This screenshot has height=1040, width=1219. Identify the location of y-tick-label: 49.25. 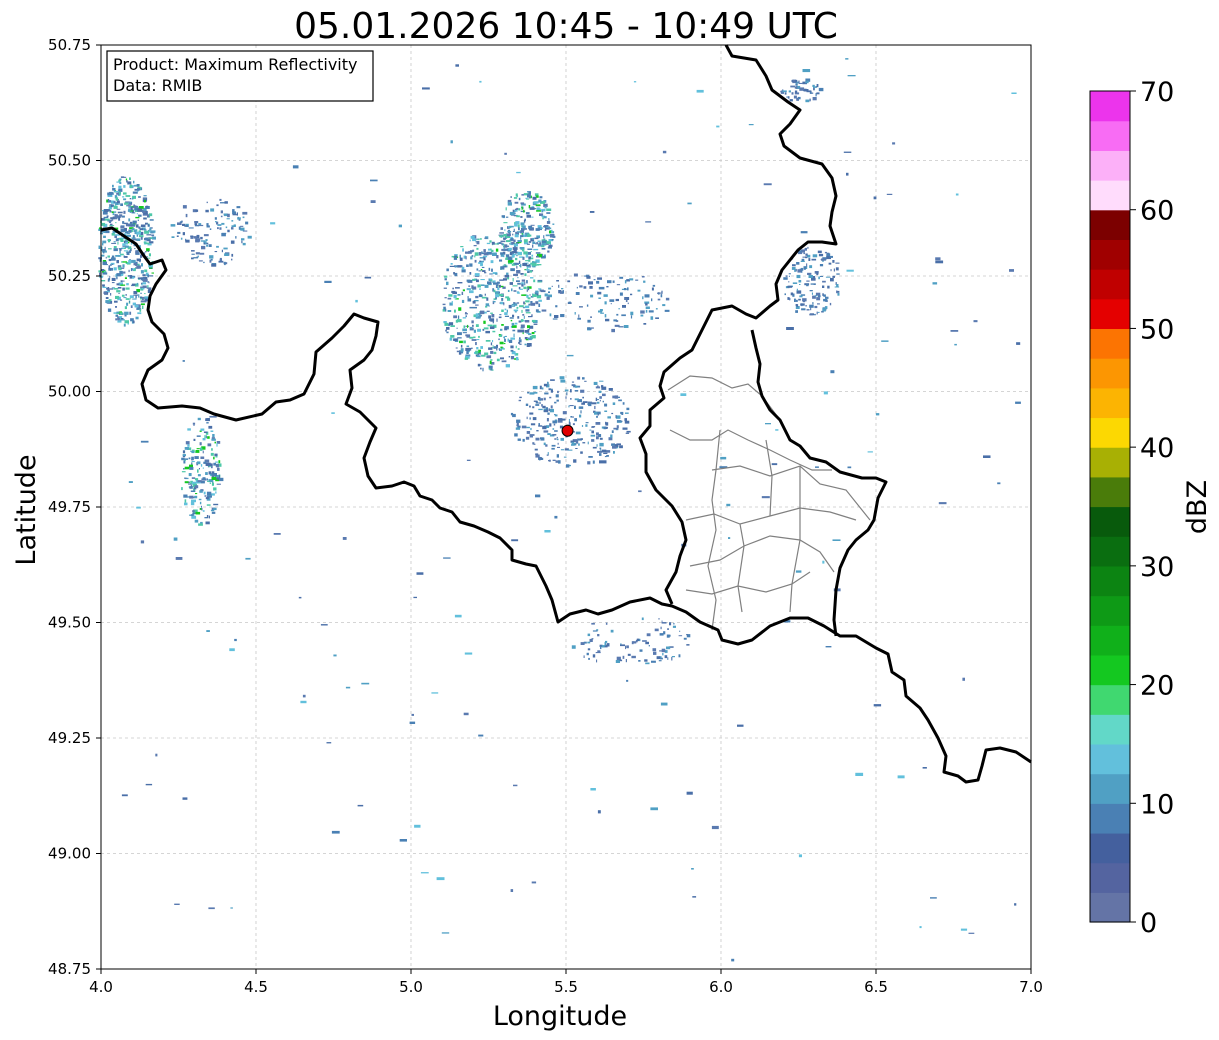
(69, 738).